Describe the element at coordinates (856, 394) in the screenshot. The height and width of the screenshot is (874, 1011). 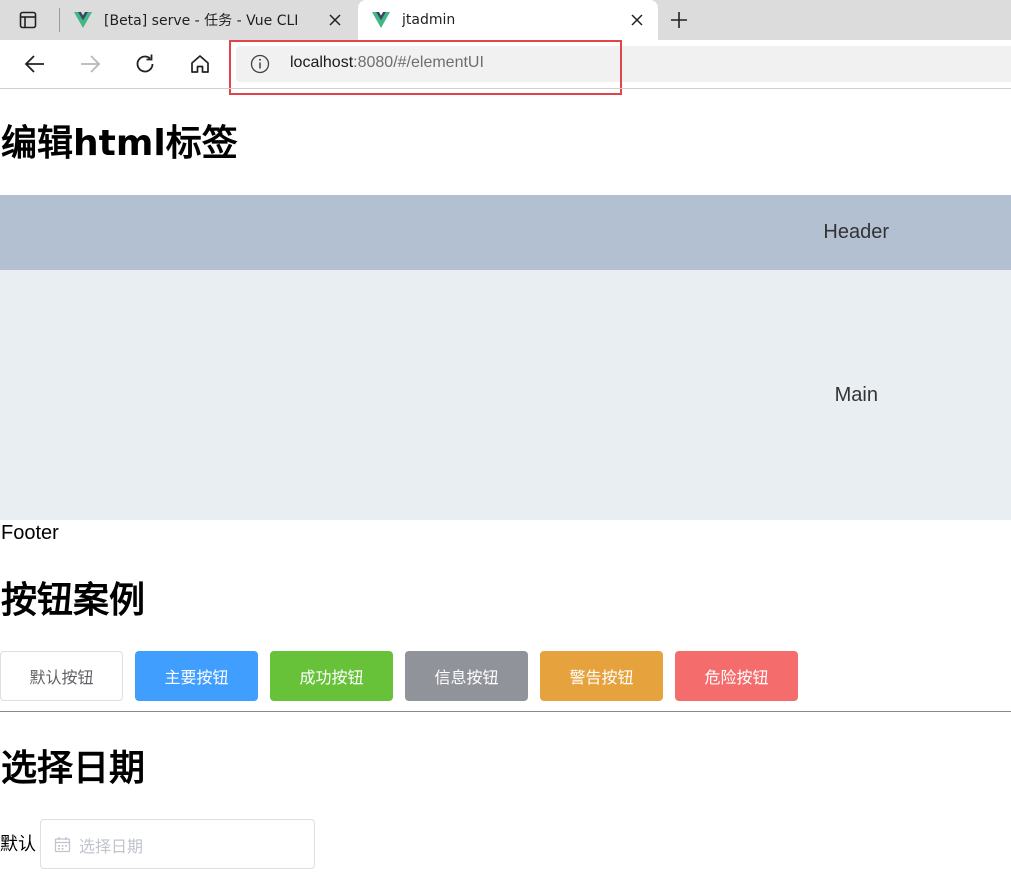
I see `main-text: Main` at that location.